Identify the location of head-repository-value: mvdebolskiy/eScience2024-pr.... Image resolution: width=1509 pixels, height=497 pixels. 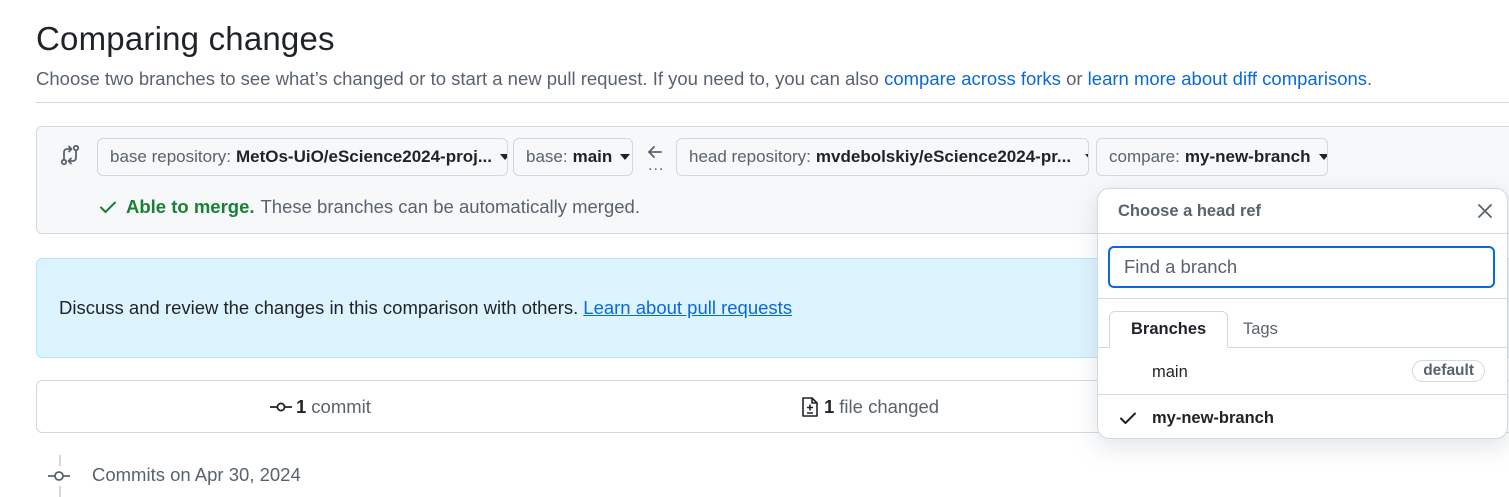
(943, 156).